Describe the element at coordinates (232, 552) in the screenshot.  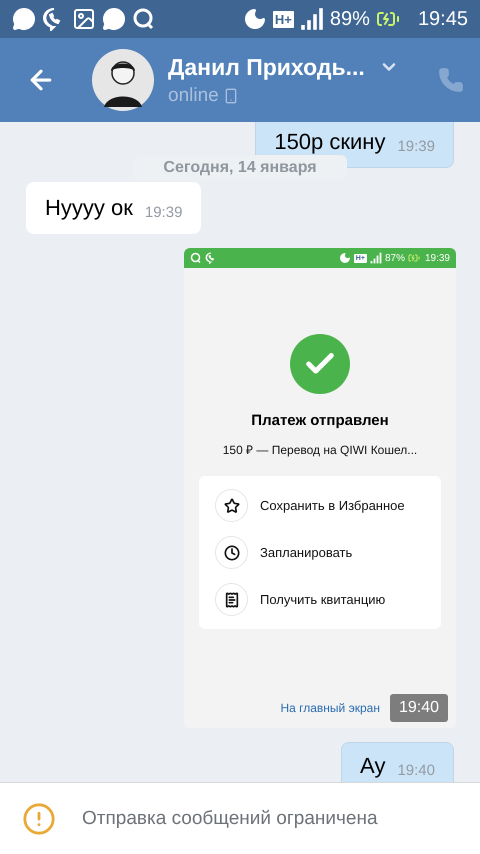
I see `clock-icon` at that location.